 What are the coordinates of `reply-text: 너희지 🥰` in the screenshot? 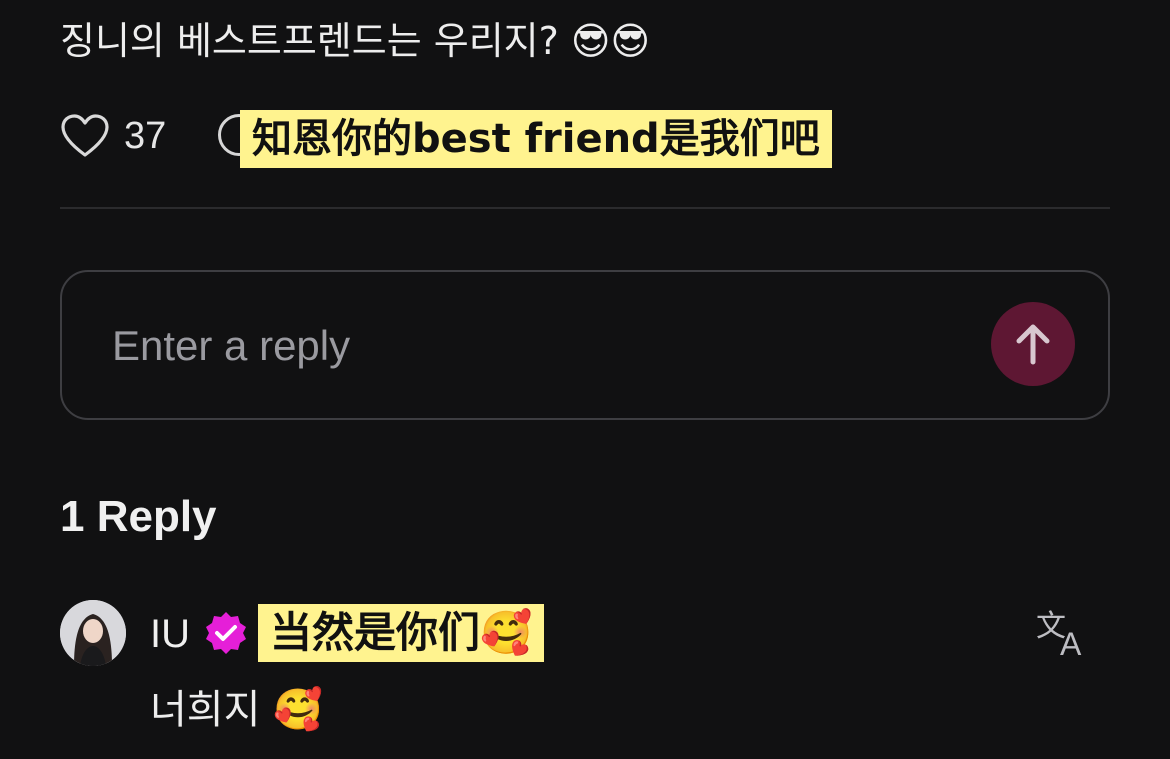 It's located at (236, 710).